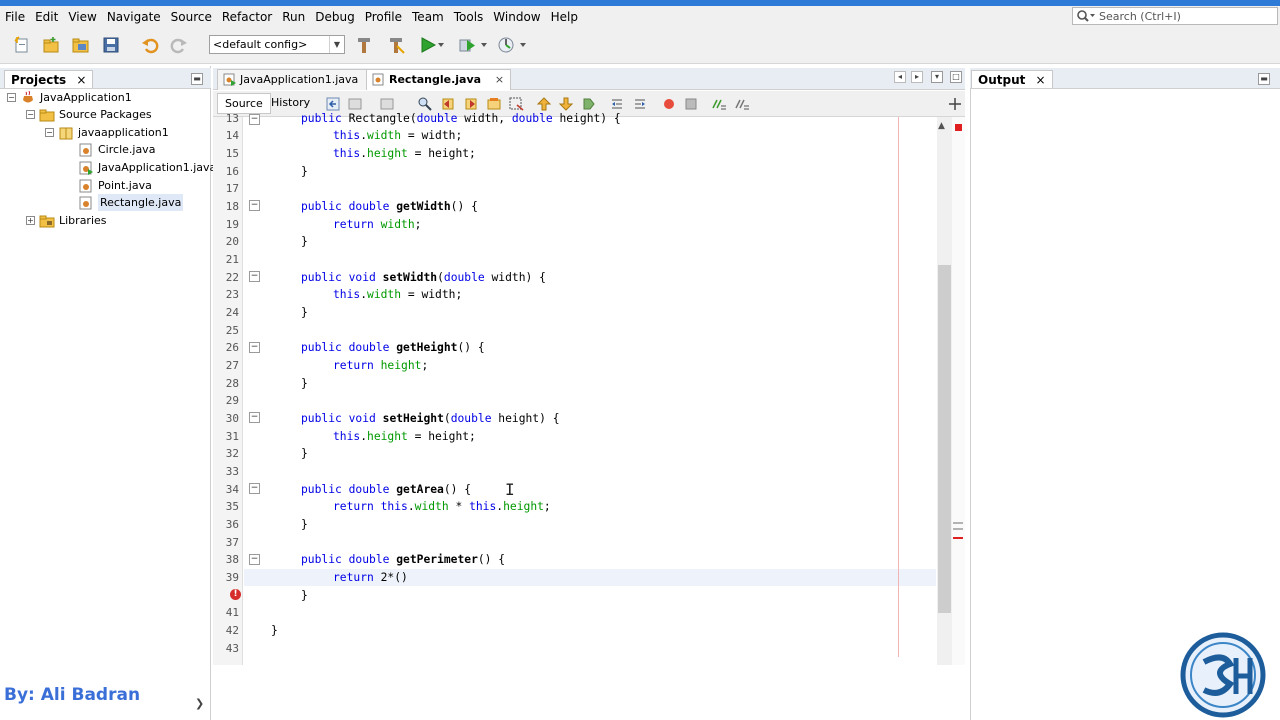 The width and height of the screenshot is (1280, 720). What do you see at coordinates (22, 45) in the screenshot?
I see `new-file-button` at bounding box center [22, 45].